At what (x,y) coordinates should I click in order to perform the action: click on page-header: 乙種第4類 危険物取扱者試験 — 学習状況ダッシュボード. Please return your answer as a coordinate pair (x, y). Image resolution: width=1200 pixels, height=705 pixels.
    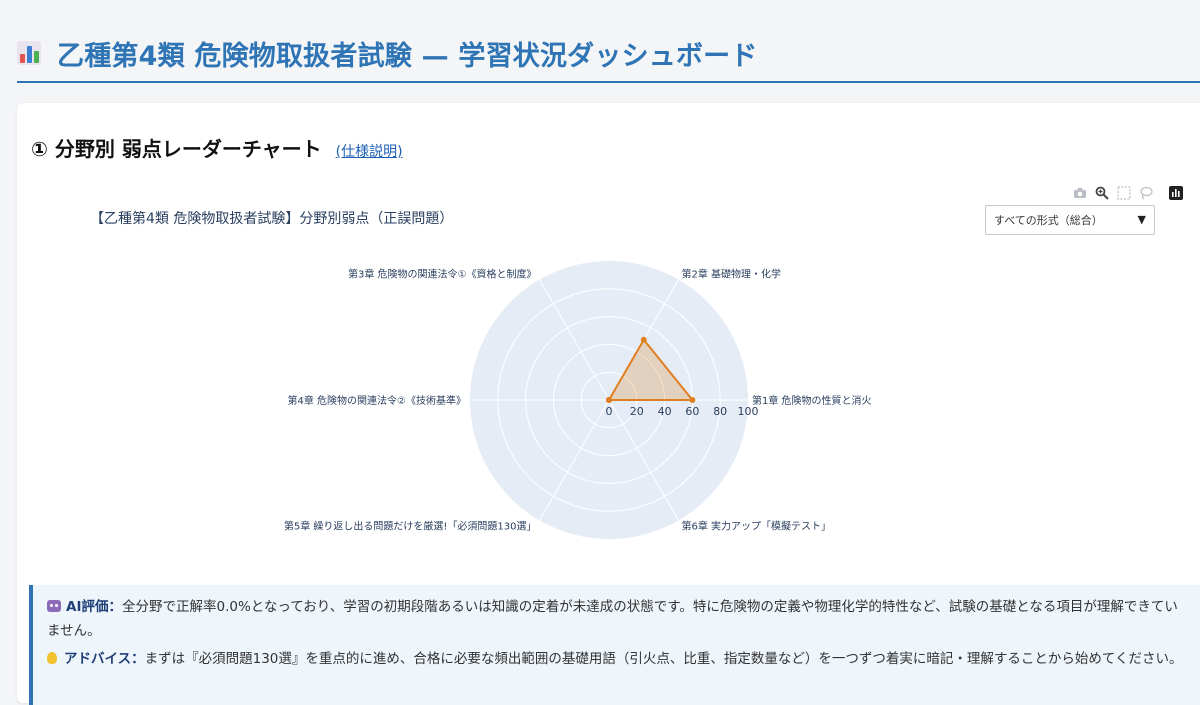
    Looking at the image, I should click on (600, 41).